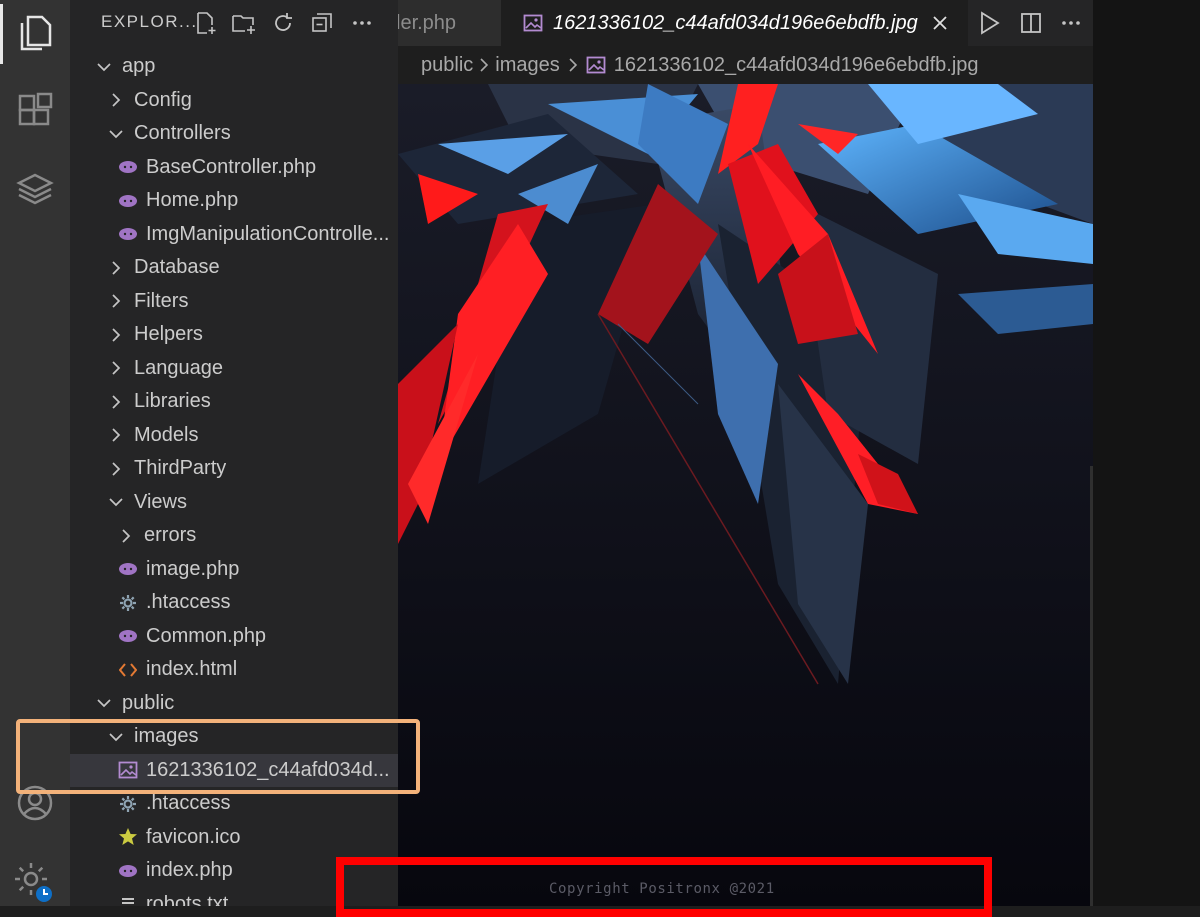  I want to click on tree-item: favicon.ico, so click(234, 837).